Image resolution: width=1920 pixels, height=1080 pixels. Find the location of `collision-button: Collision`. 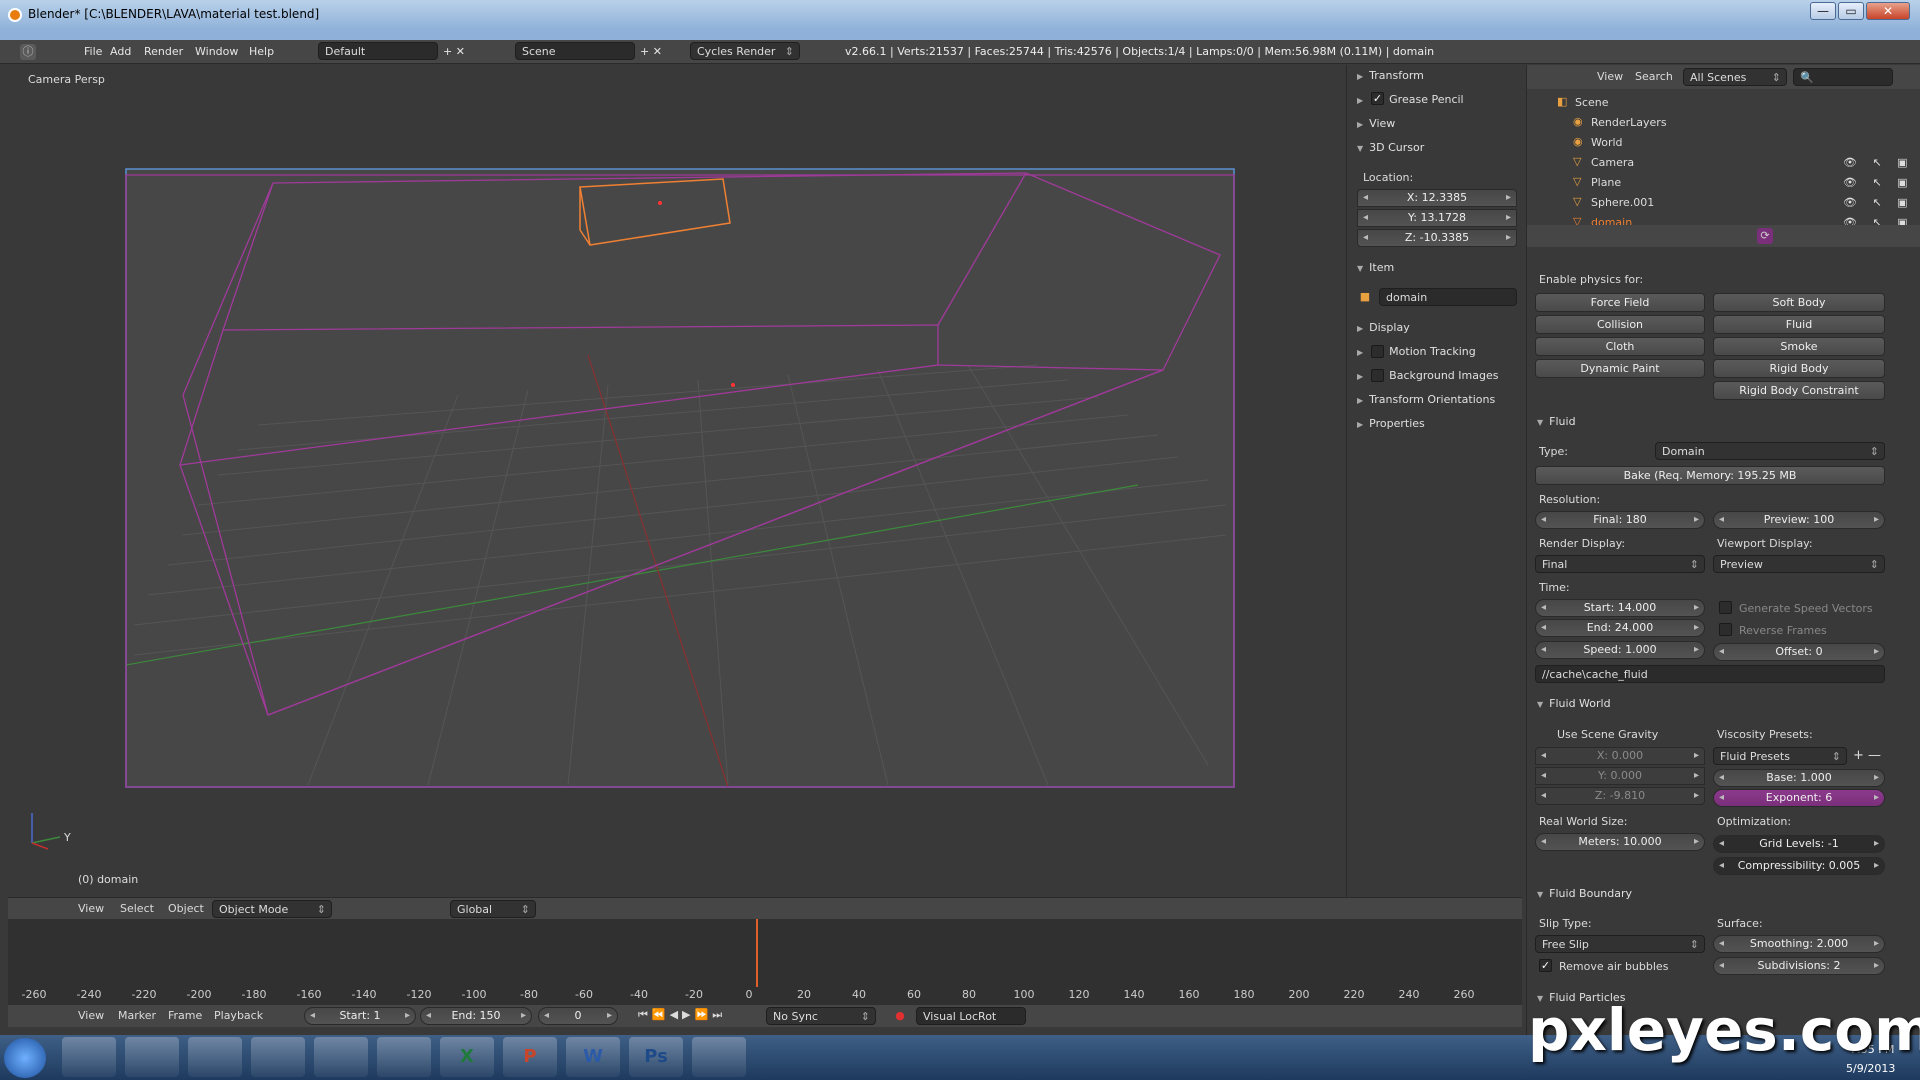

collision-button: Collision is located at coordinates (1620, 324).